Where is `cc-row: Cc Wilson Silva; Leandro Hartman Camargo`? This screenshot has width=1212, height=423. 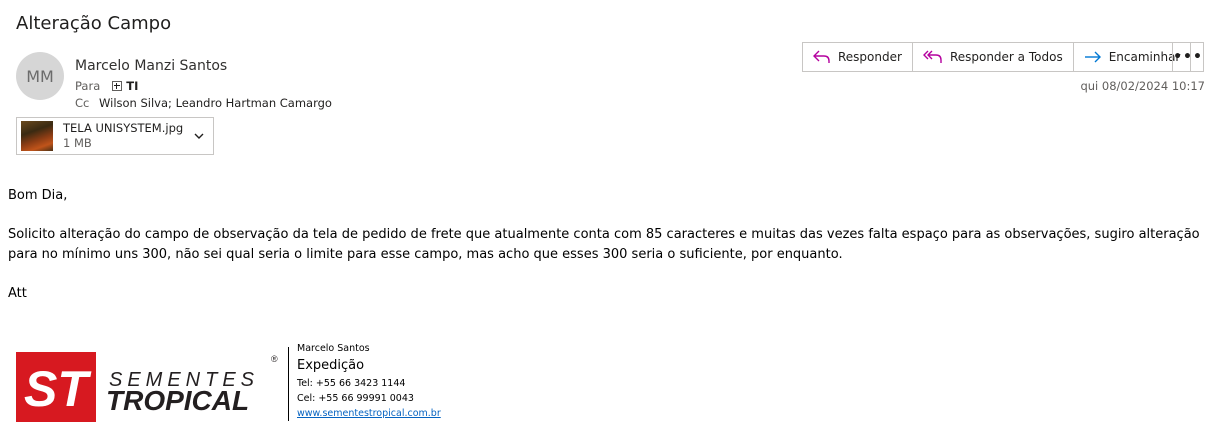
cc-row: Cc Wilson Silva; Leandro Hartman Camargo is located at coordinates (203, 103).